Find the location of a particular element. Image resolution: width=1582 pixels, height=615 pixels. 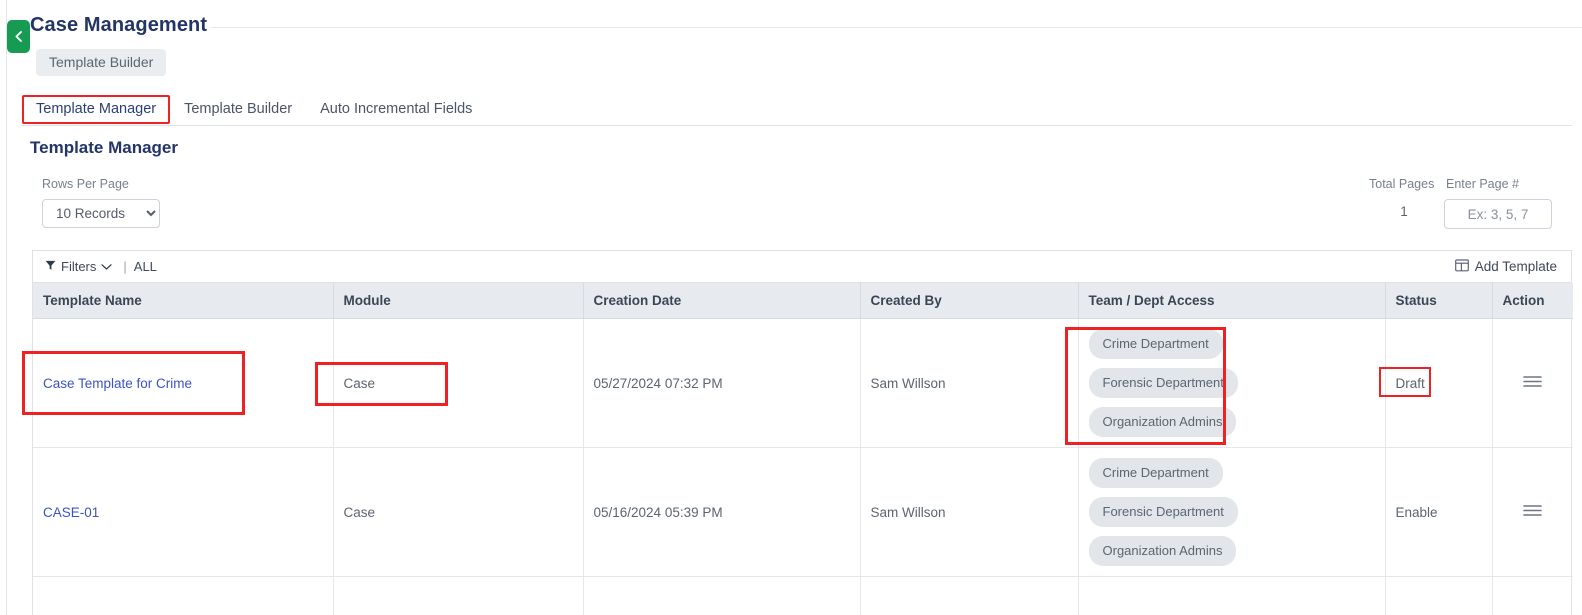

cell-status is located at coordinates (1439, 595).